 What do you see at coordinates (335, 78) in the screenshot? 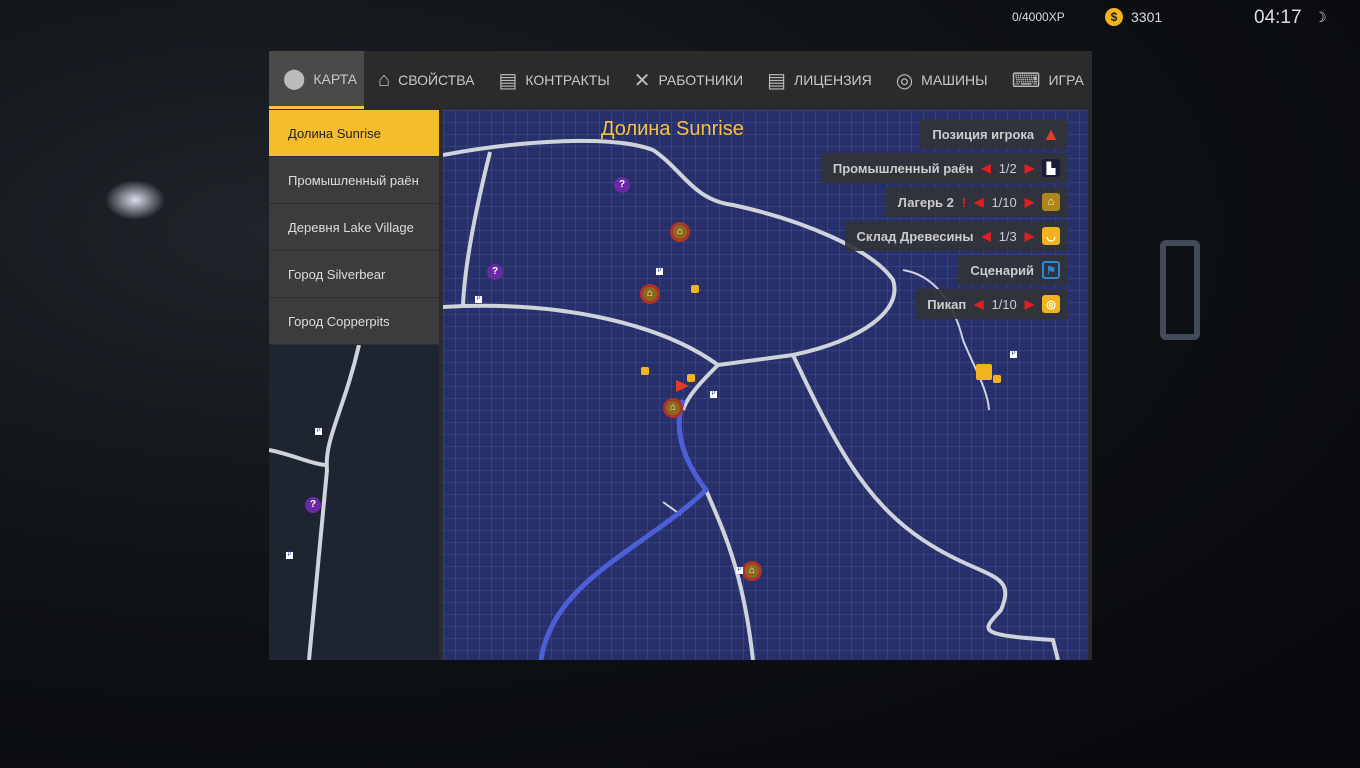
I see `tab-label: КАРТА` at bounding box center [335, 78].